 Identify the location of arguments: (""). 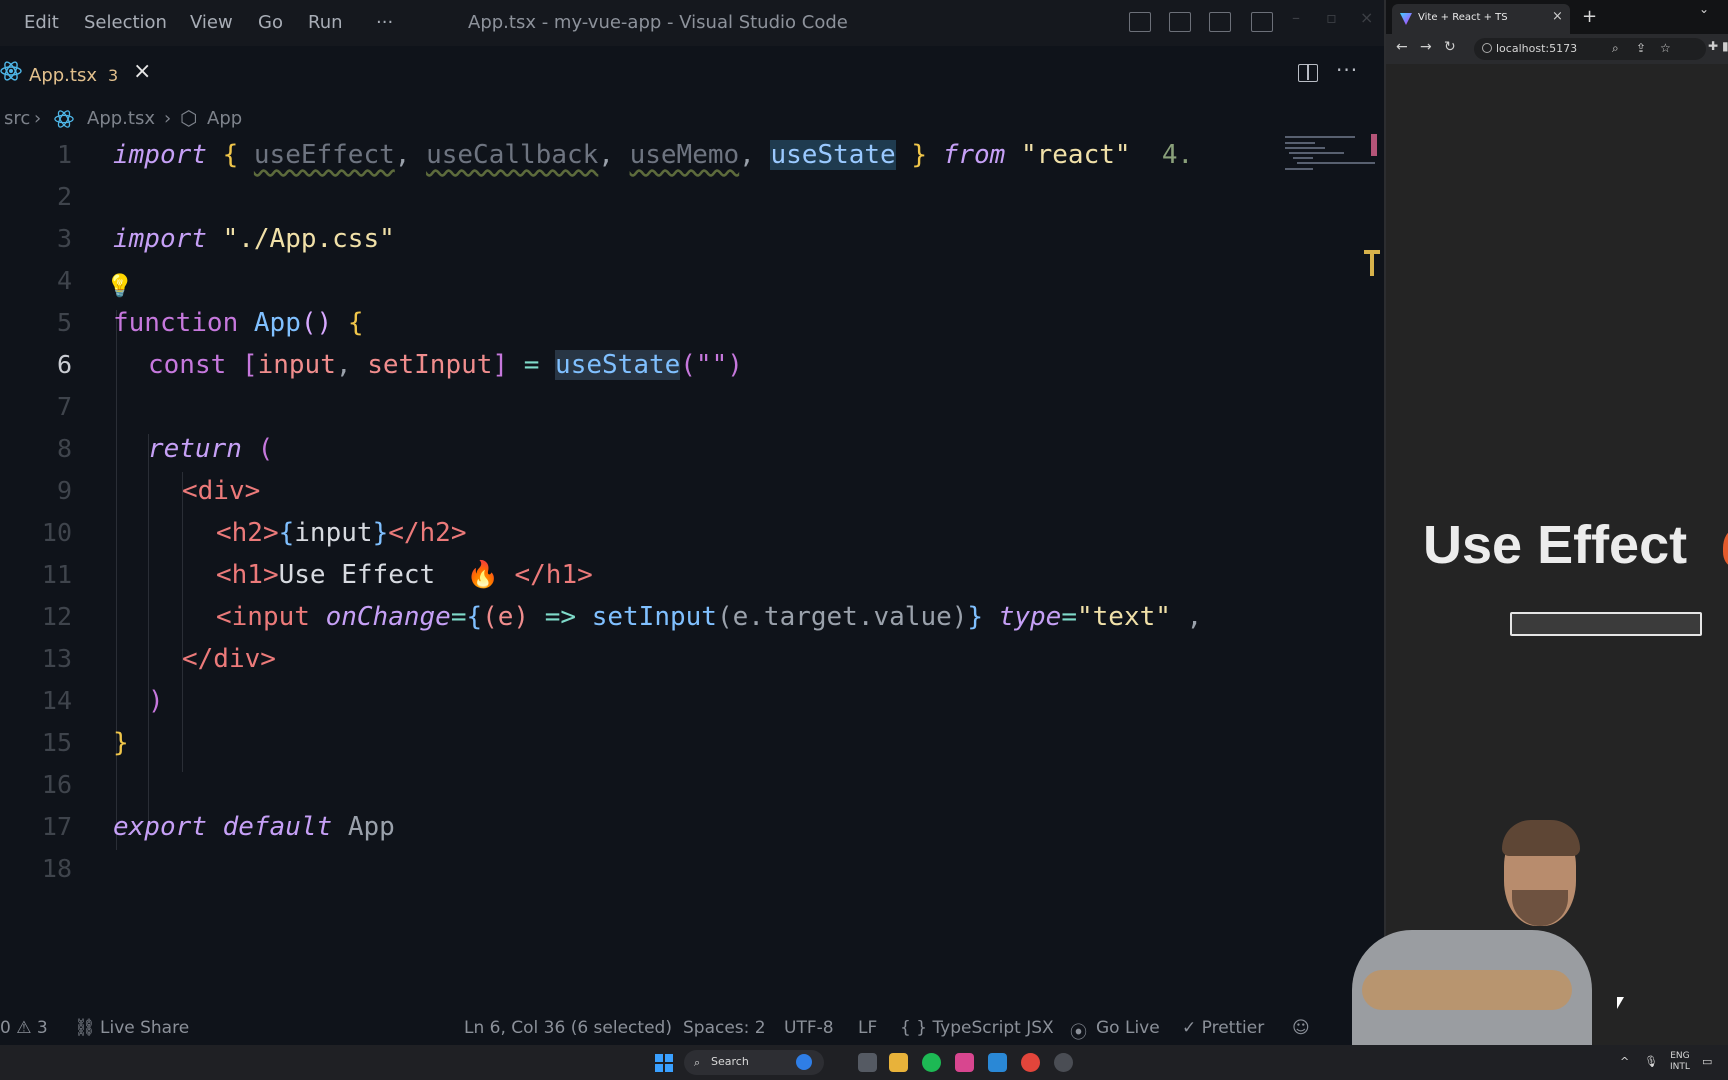
(711, 365).